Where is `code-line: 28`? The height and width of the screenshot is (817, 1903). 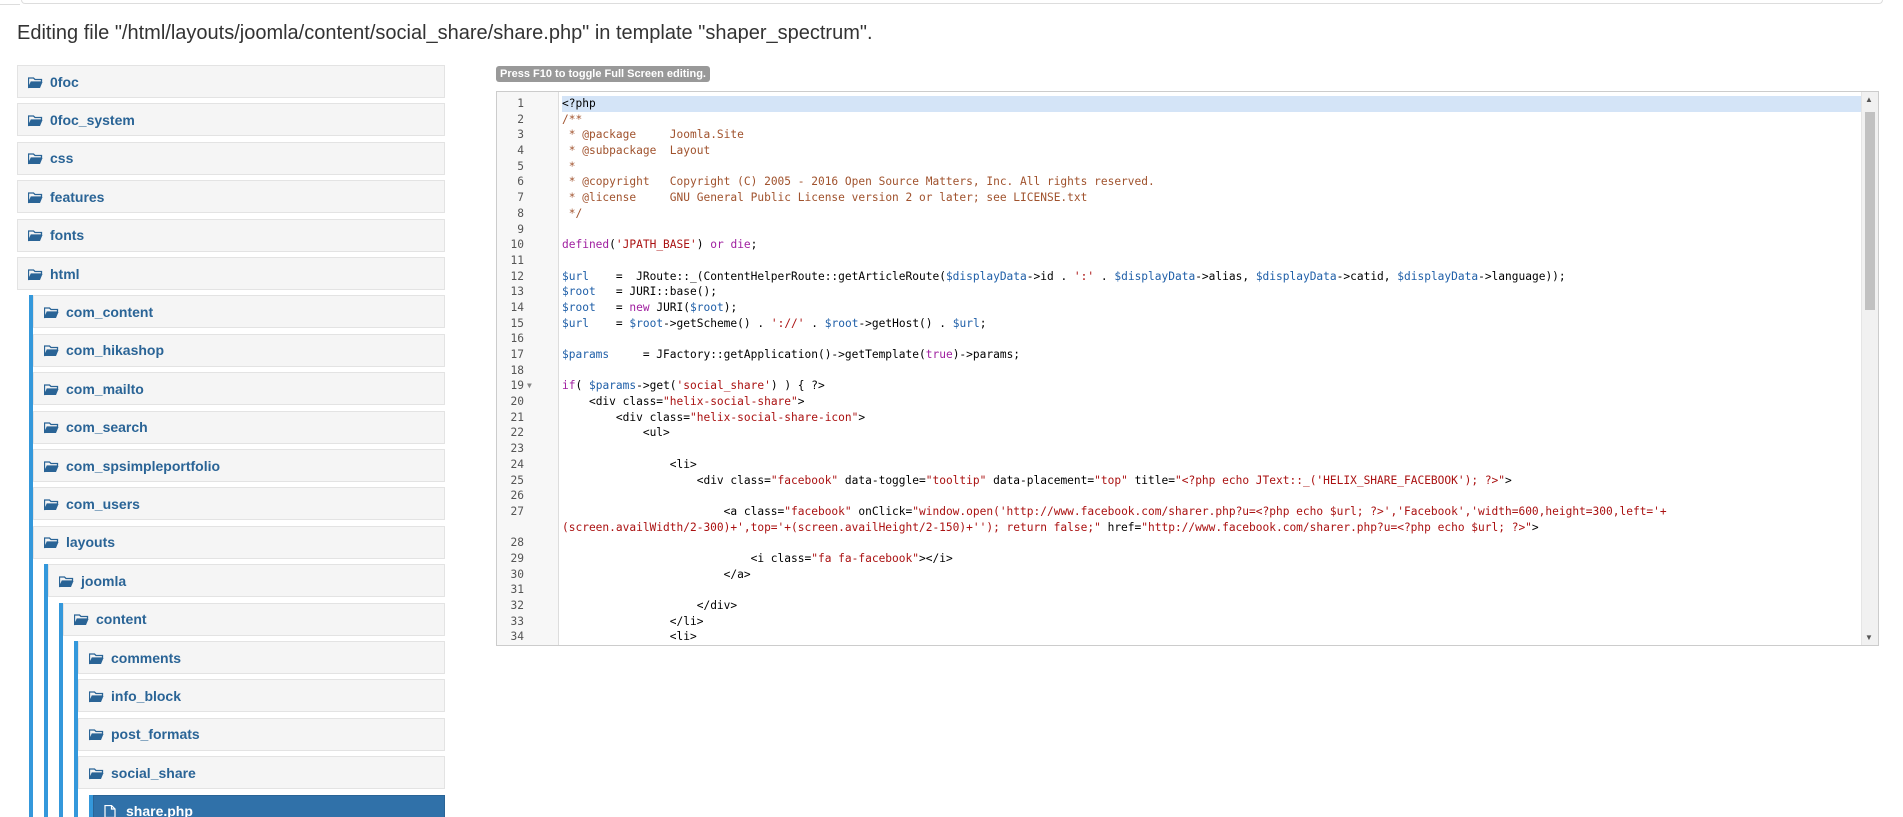
code-line: 28 is located at coordinates (1179, 543).